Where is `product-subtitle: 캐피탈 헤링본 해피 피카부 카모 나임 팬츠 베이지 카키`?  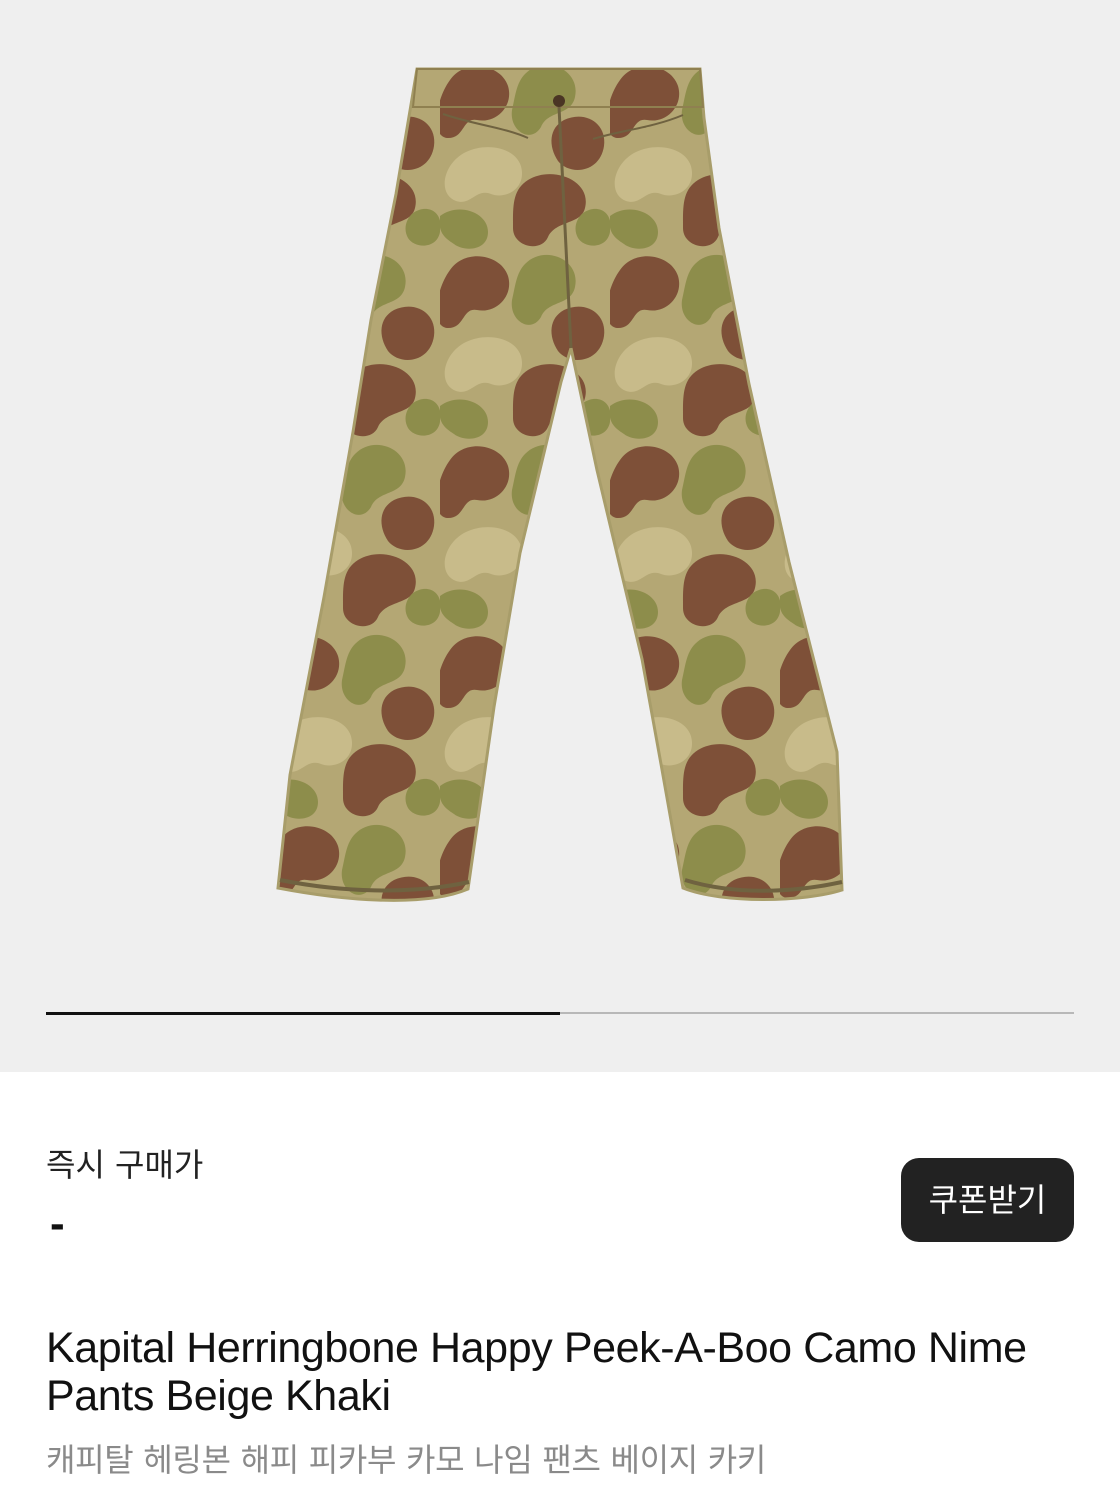 product-subtitle: 캐피탈 헤링본 해피 피카부 카모 나임 팬츠 베이지 카키 is located at coordinates (406, 1460).